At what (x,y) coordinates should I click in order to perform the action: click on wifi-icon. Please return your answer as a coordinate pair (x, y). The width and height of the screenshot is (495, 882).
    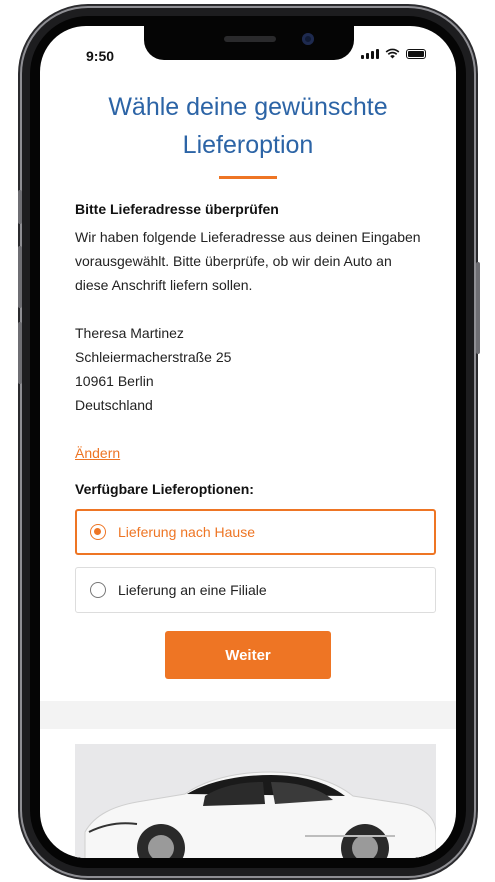
    Looking at the image, I should click on (392, 53).